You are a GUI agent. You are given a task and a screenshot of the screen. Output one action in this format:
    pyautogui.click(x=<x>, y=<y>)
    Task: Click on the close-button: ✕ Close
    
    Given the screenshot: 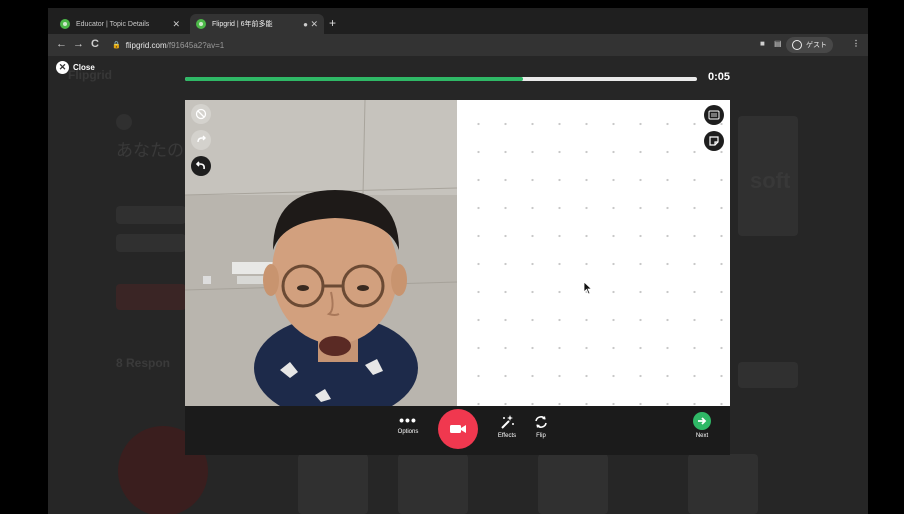 What is the action you would take?
    pyautogui.click(x=75, y=67)
    